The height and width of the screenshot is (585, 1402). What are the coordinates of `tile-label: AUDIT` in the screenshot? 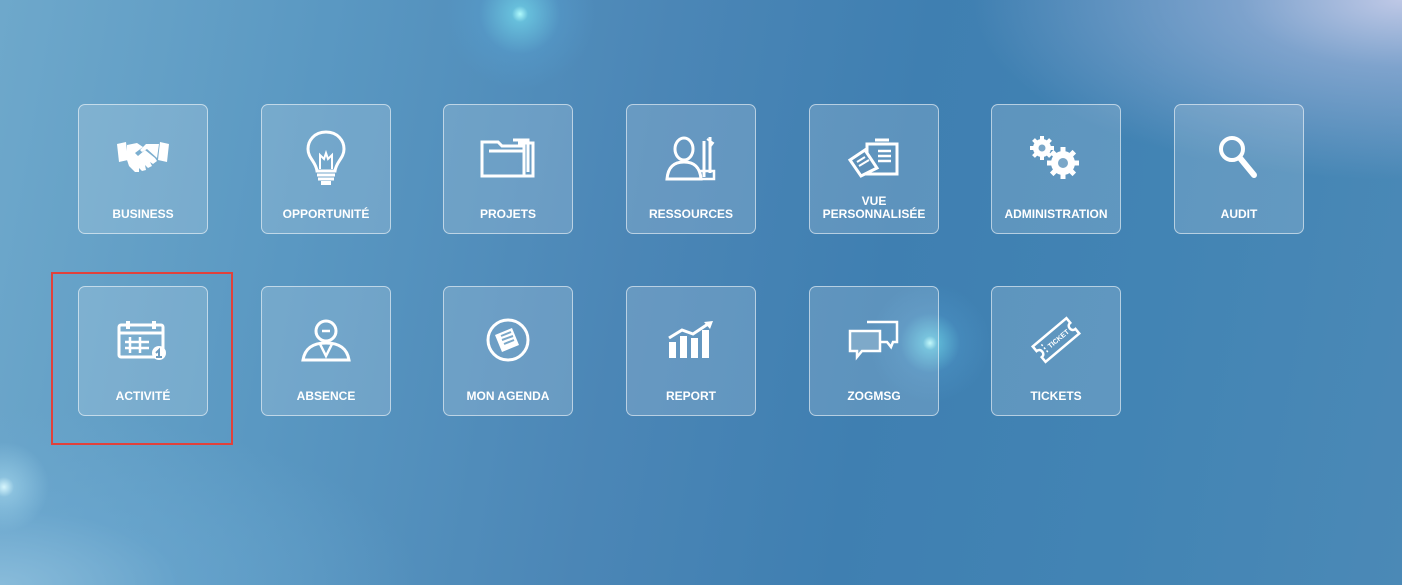 It's located at (1239, 214).